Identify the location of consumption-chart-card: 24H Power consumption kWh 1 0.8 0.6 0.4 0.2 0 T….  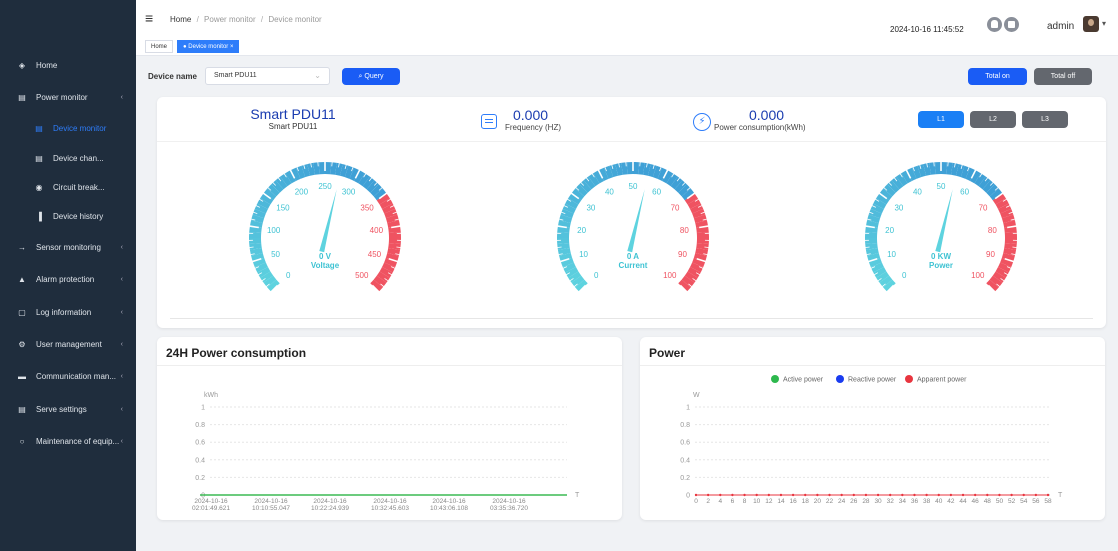
(389, 428).